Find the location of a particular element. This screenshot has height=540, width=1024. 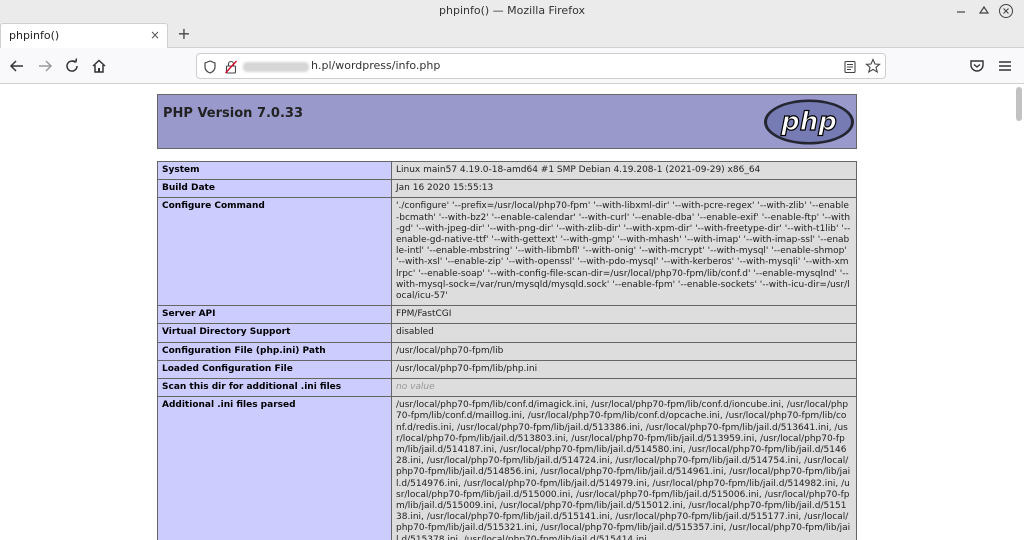

row-key: Loaded Configuration File is located at coordinates (274, 369).